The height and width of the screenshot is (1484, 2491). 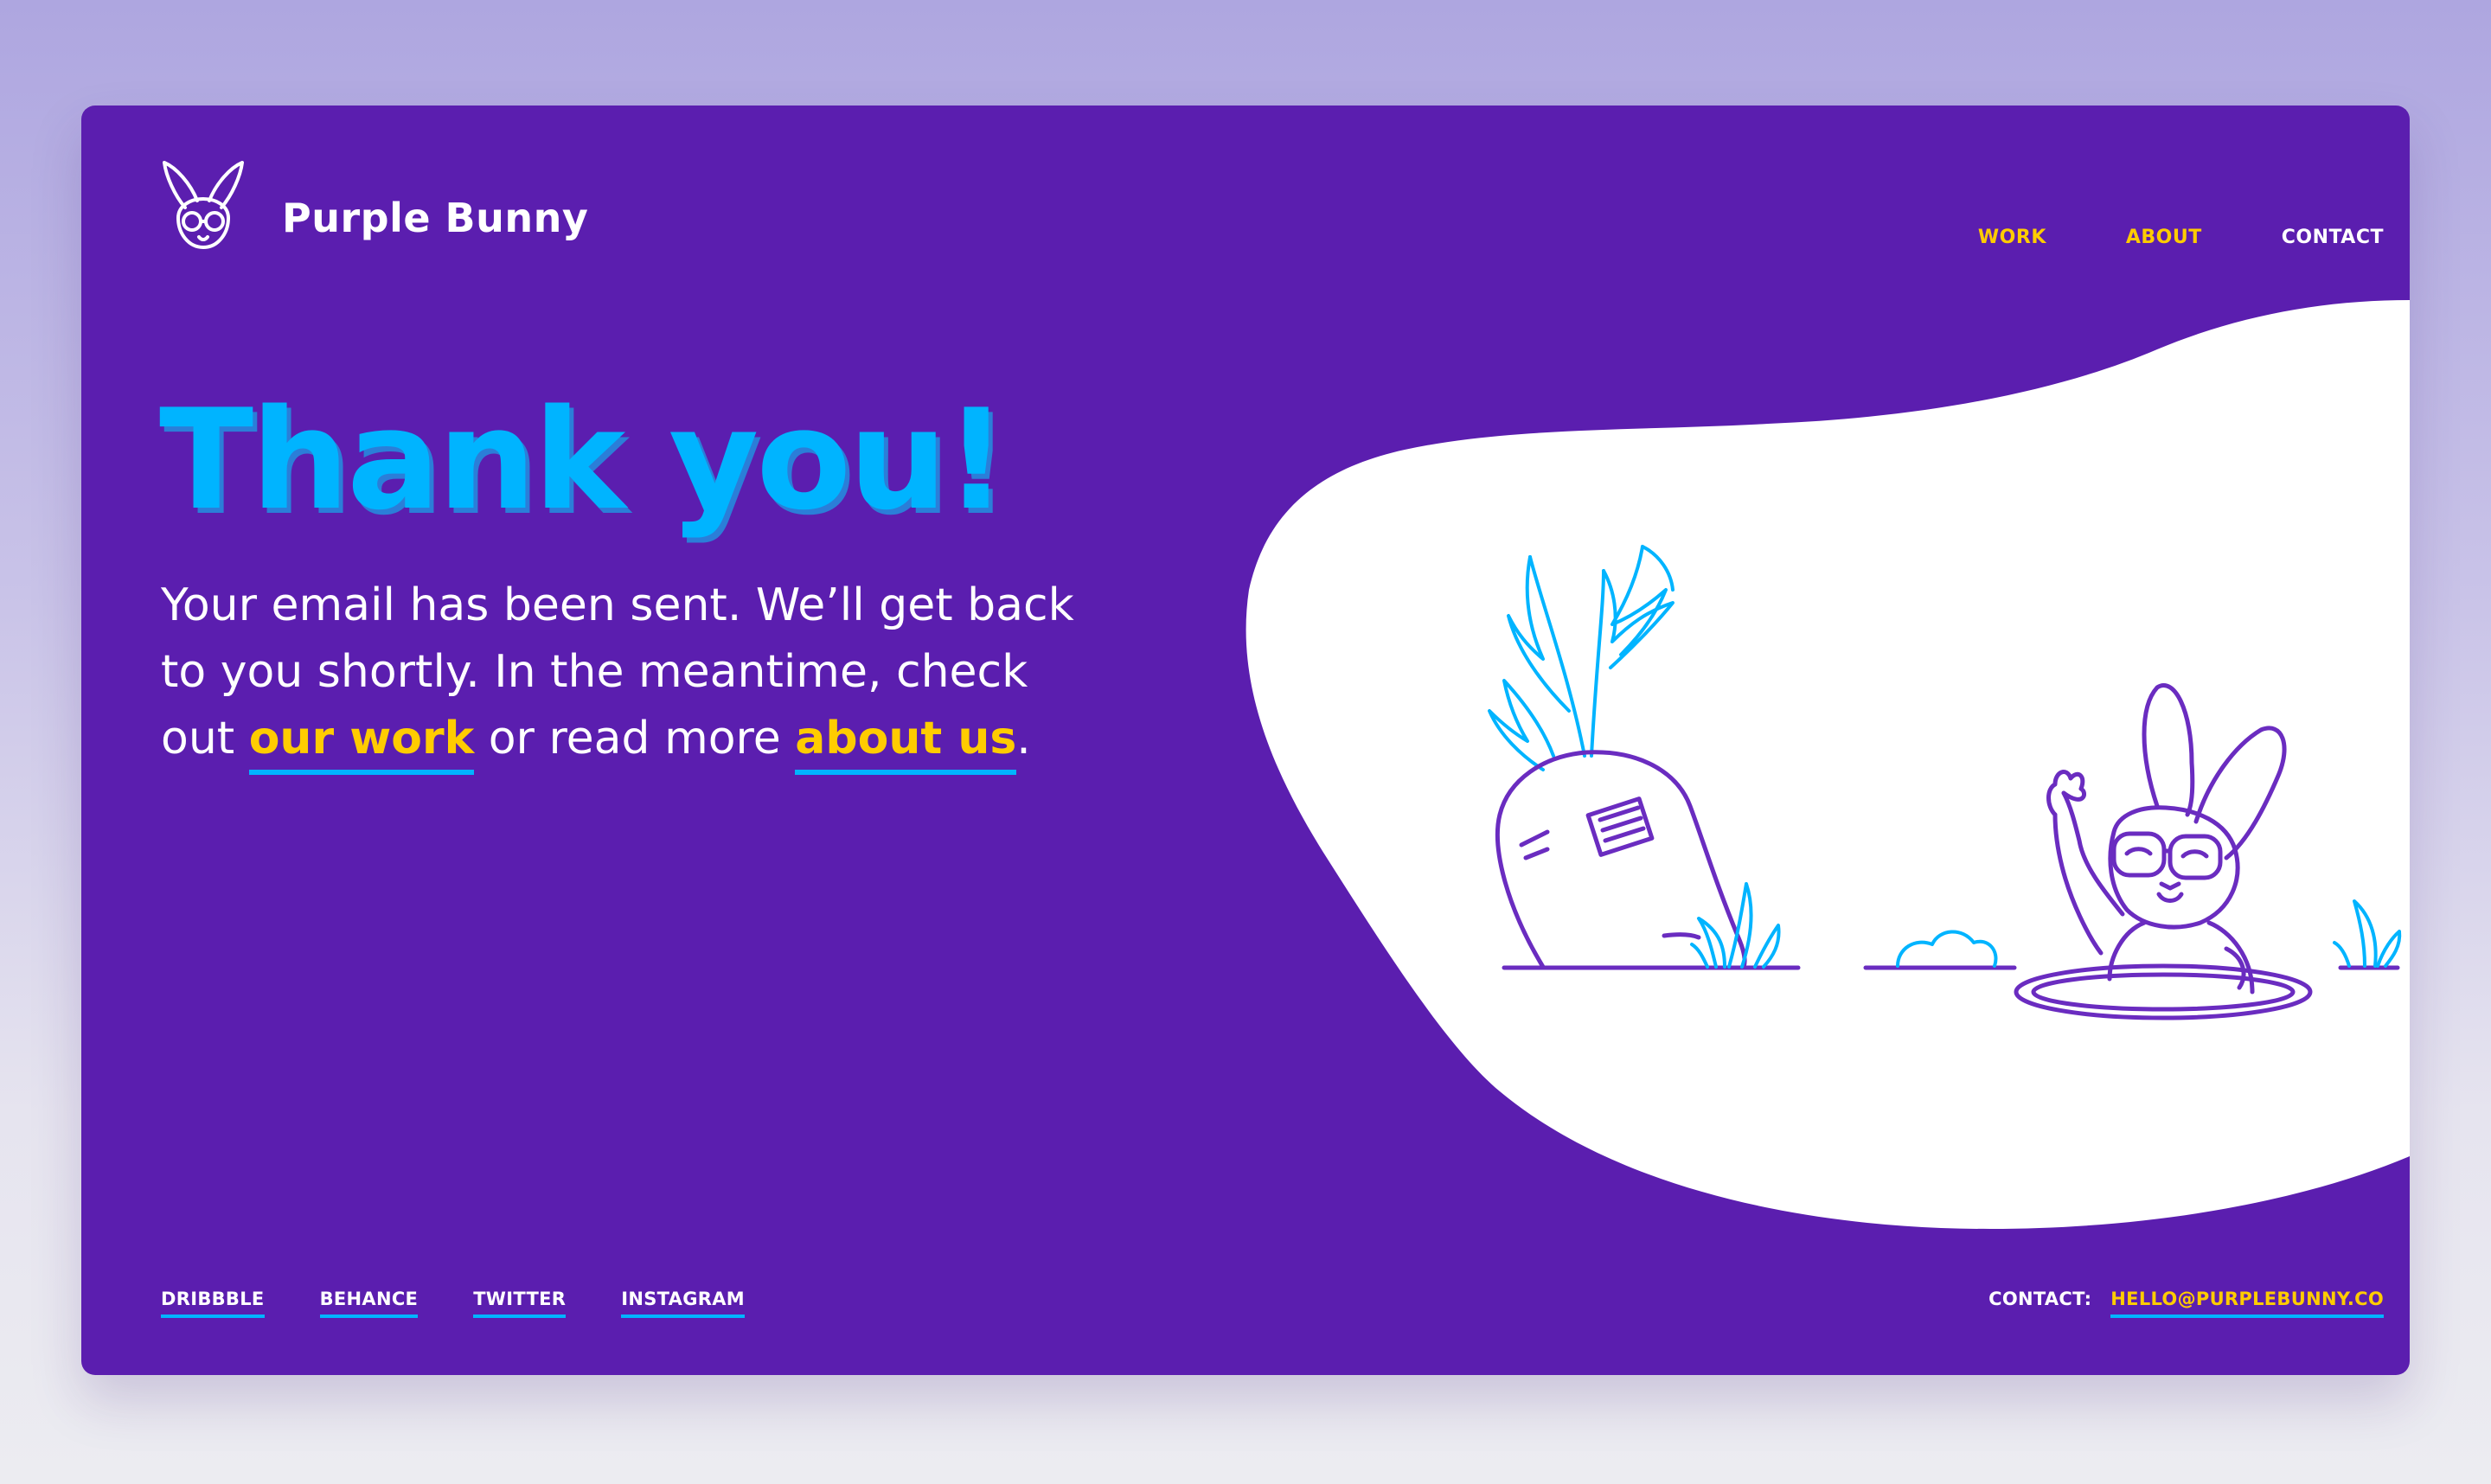 I want to click on rabbit-hole-icon, so click(x=2163, y=992).